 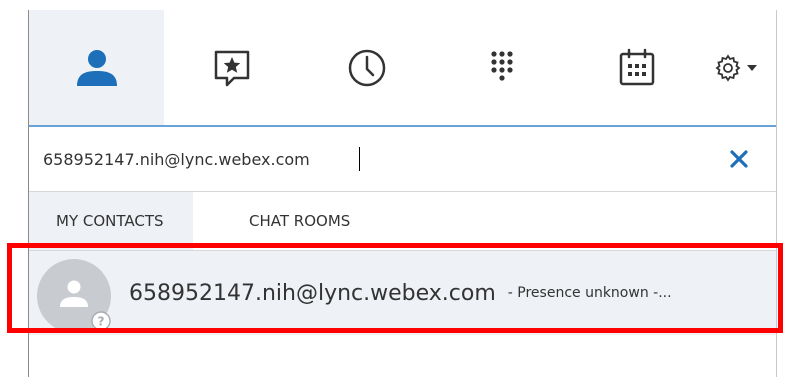 I want to click on clock-icon, so click(x=367, y=67).